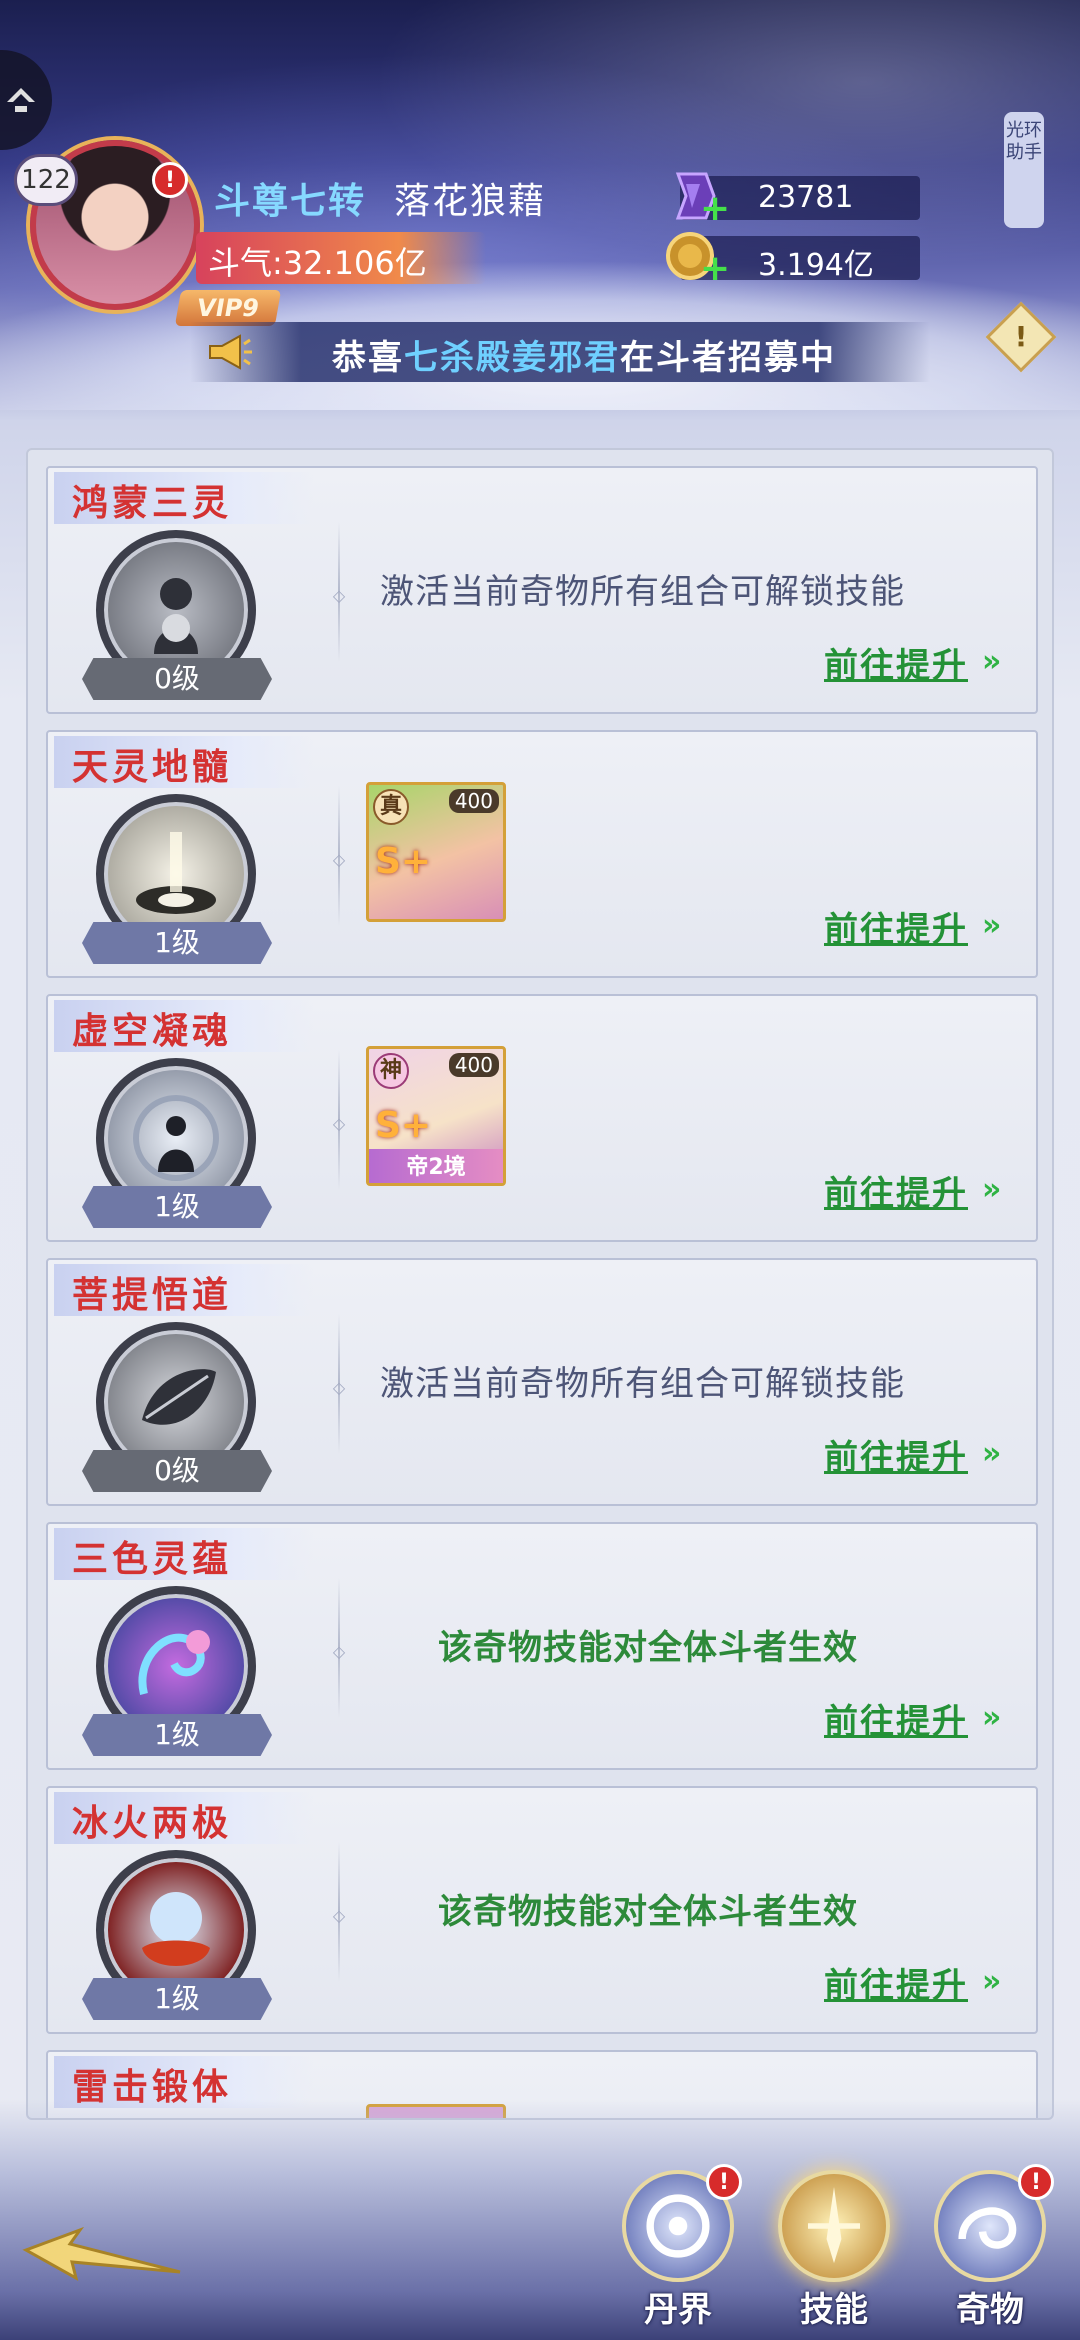 This screenshot has height=2340, width=1080. What do you see at coordinates (105, 2245) in the screenshot?
I see `return-arrow-icon` at bounding box center [105, 2245].